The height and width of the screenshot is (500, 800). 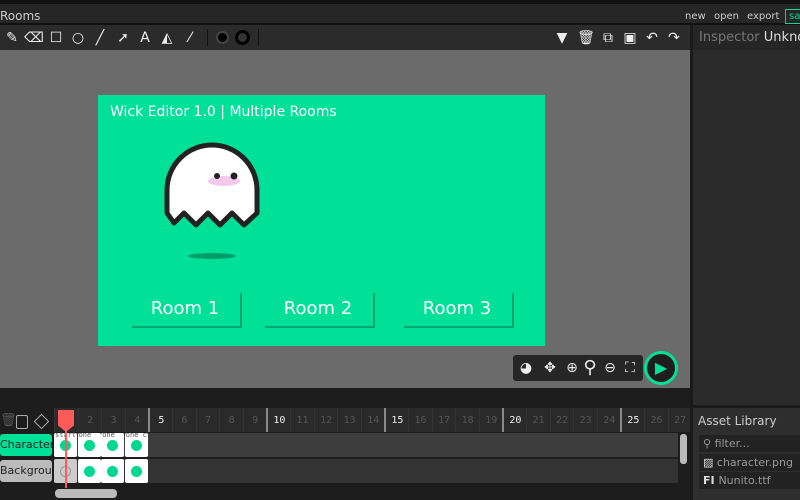 What do you see at coordinates (538, 420) in the screenshot?
I see `frame-number: 21` at bounding box center [538, 420].